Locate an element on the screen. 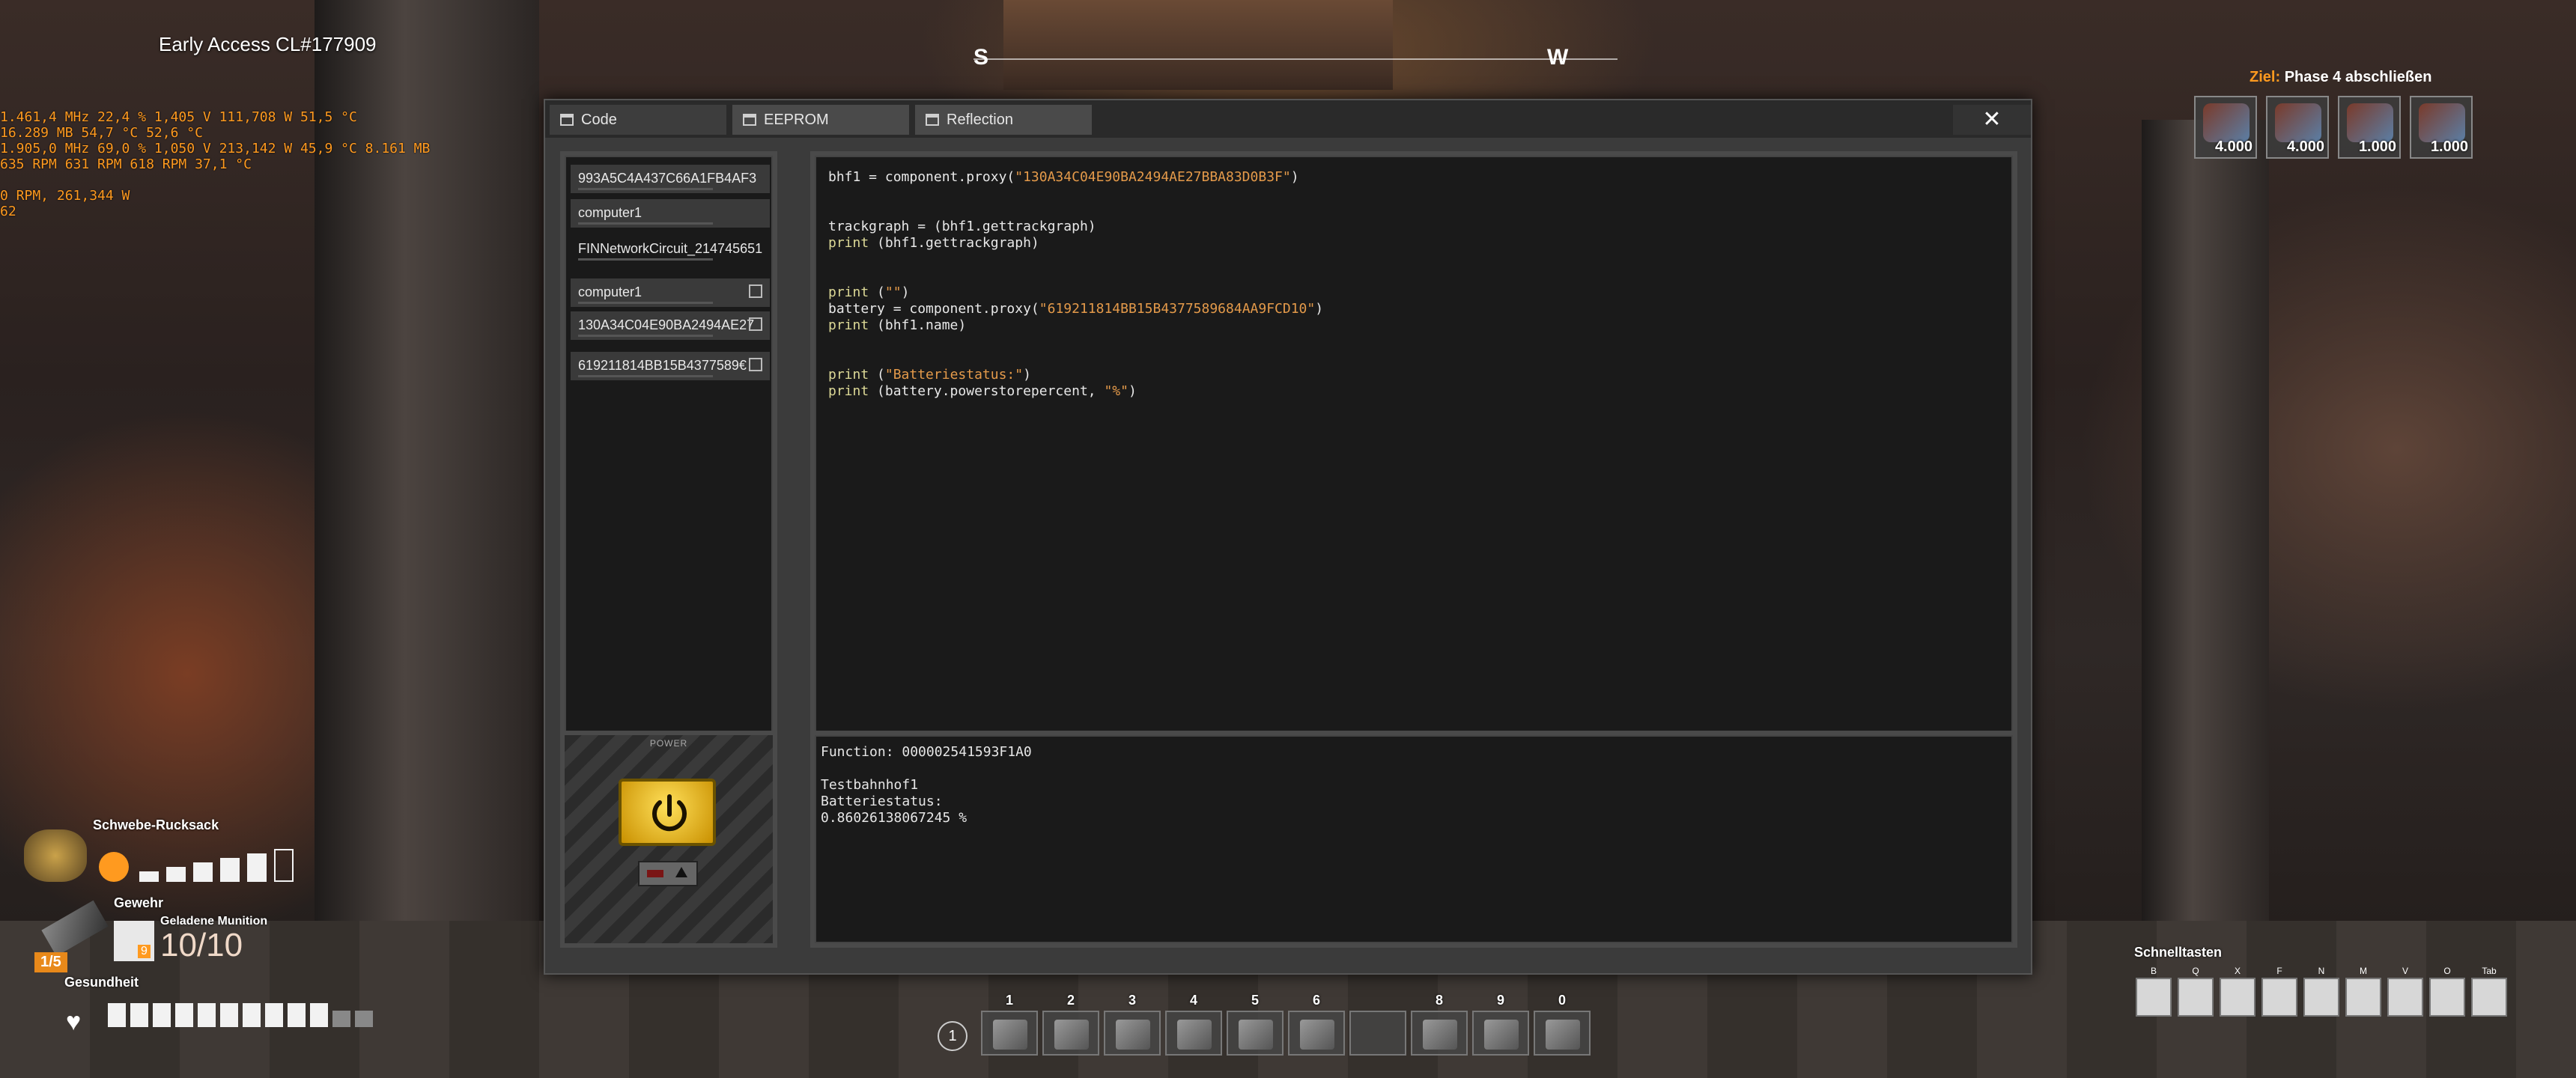  power-label: POWER is located at coordinates (668, 743).